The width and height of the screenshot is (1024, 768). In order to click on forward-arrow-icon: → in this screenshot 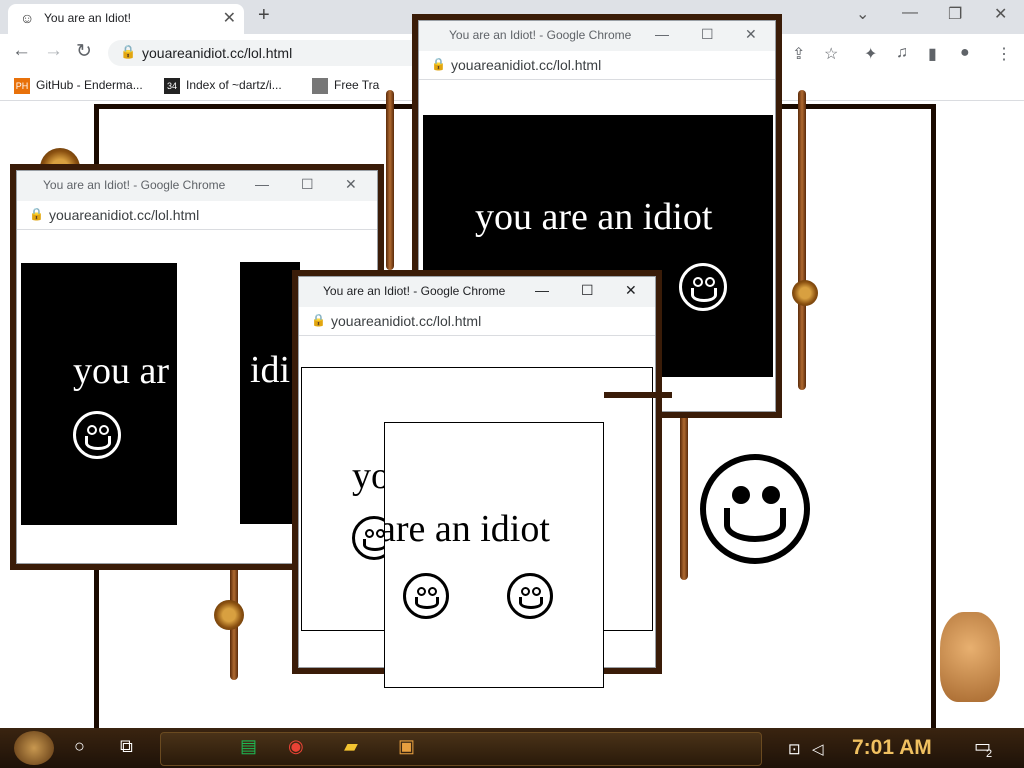, I will do `click(53, 51)`.